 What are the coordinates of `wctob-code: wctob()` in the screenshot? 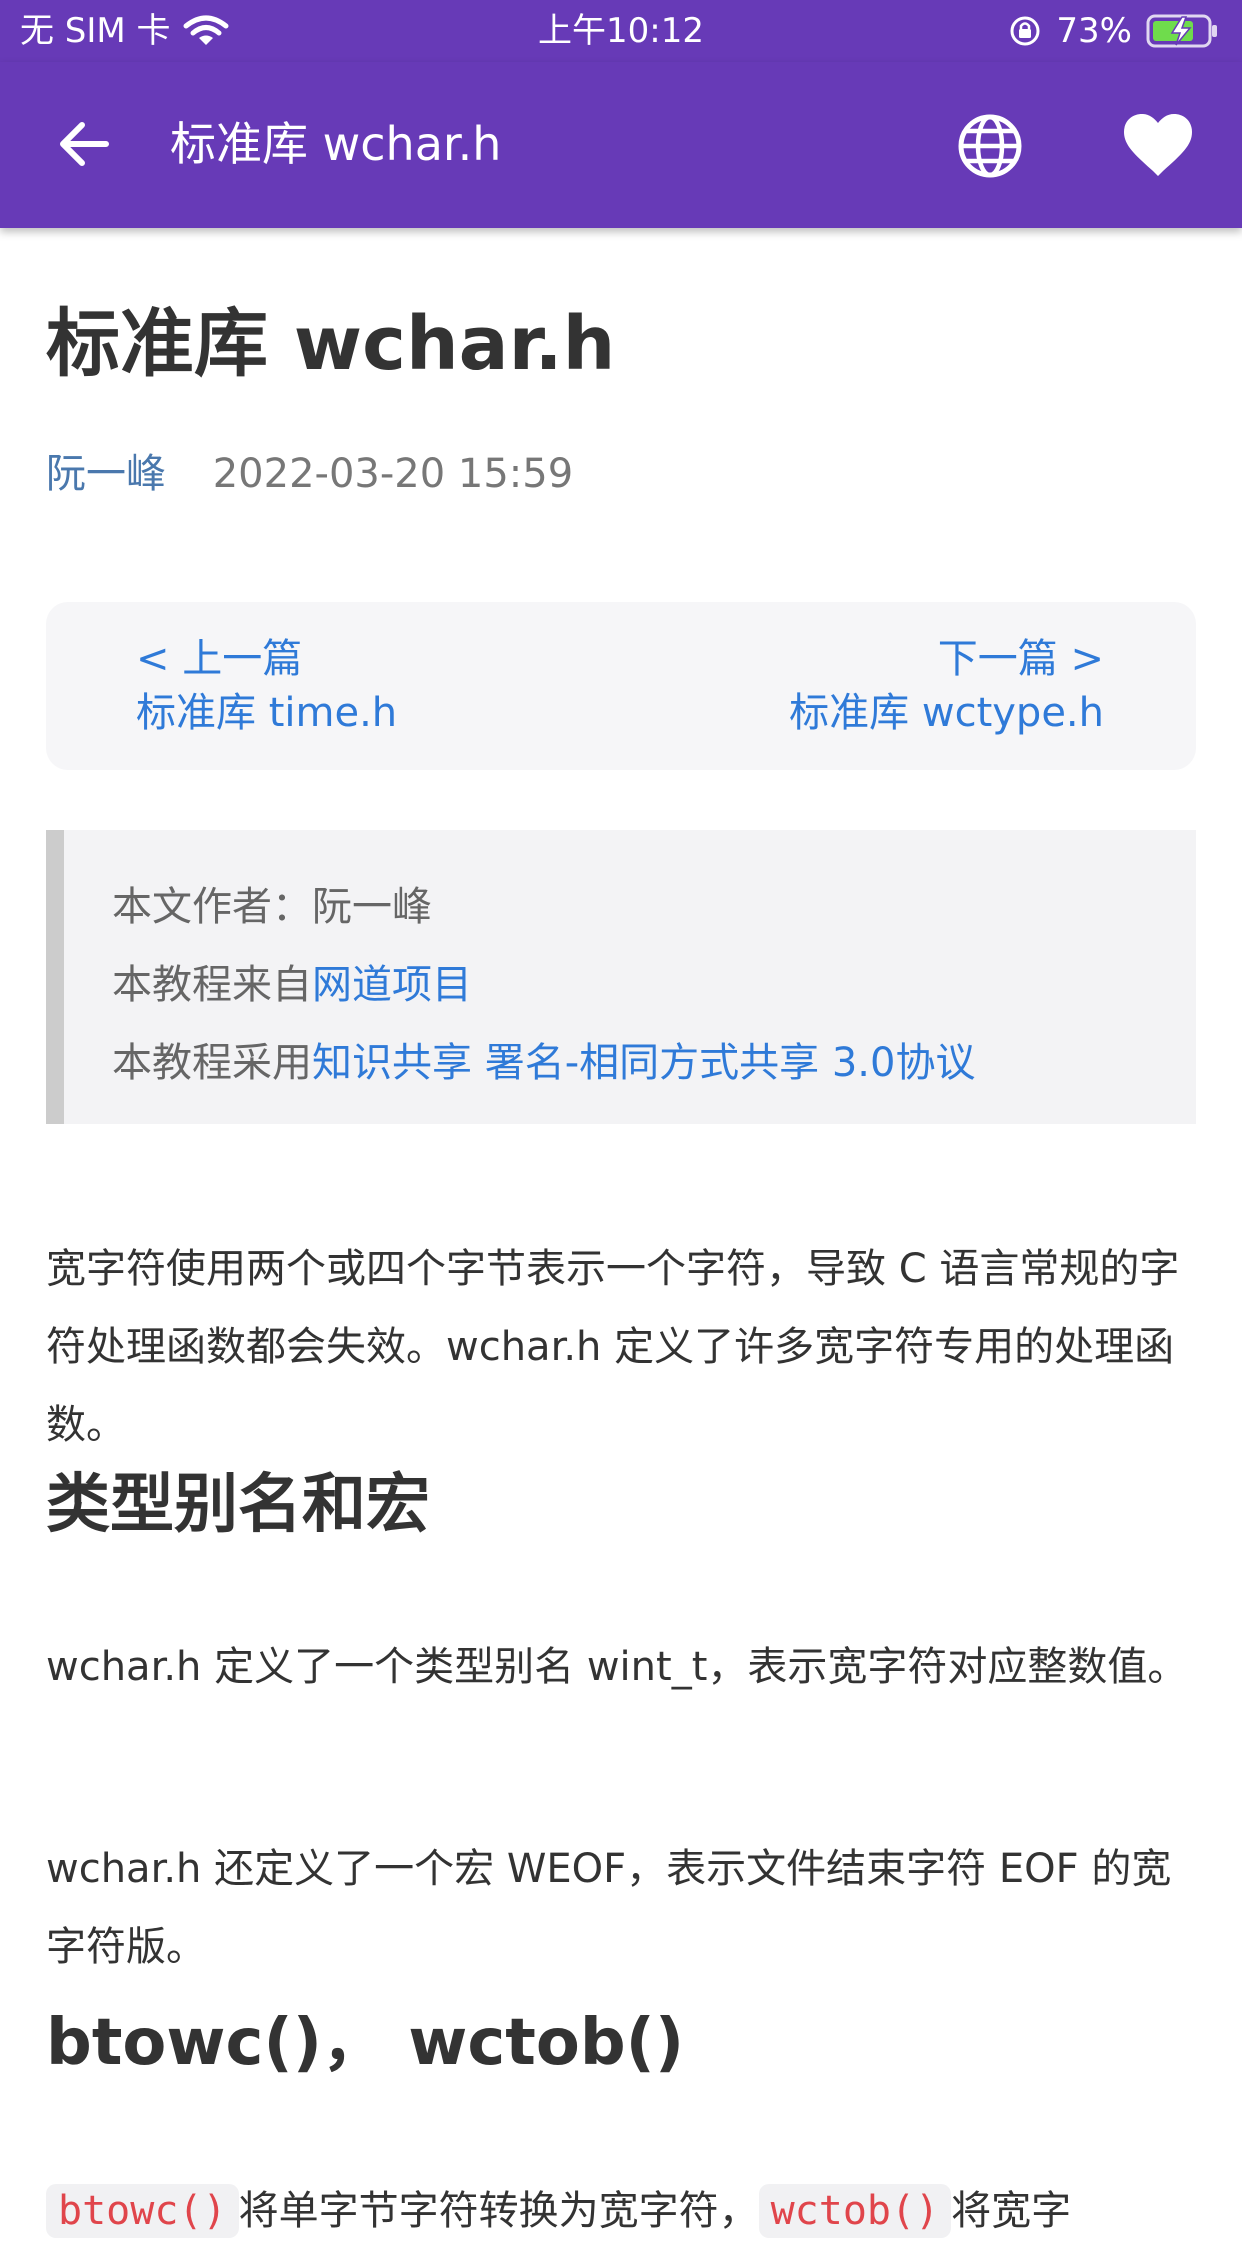 It's located at (855, 2211).